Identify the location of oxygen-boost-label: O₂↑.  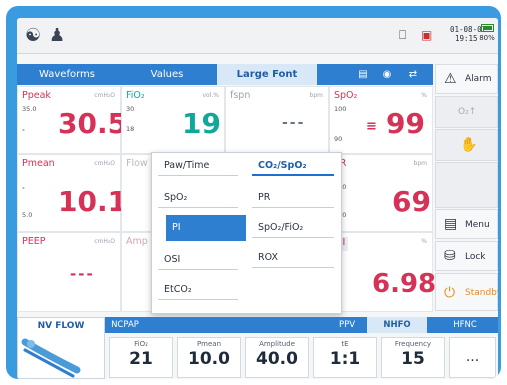
(467, 112).